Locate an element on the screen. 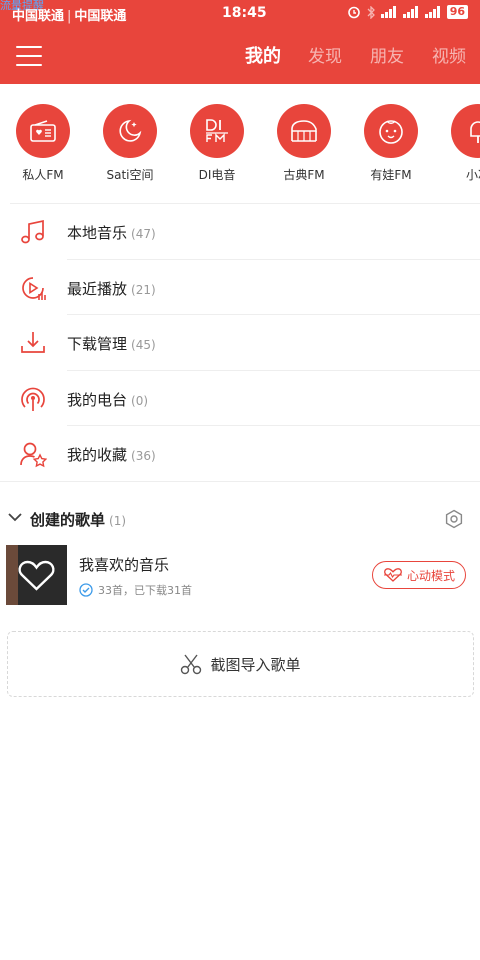  menu-download-manager: 下载管理 (45) is located at coordinates (240, 343).